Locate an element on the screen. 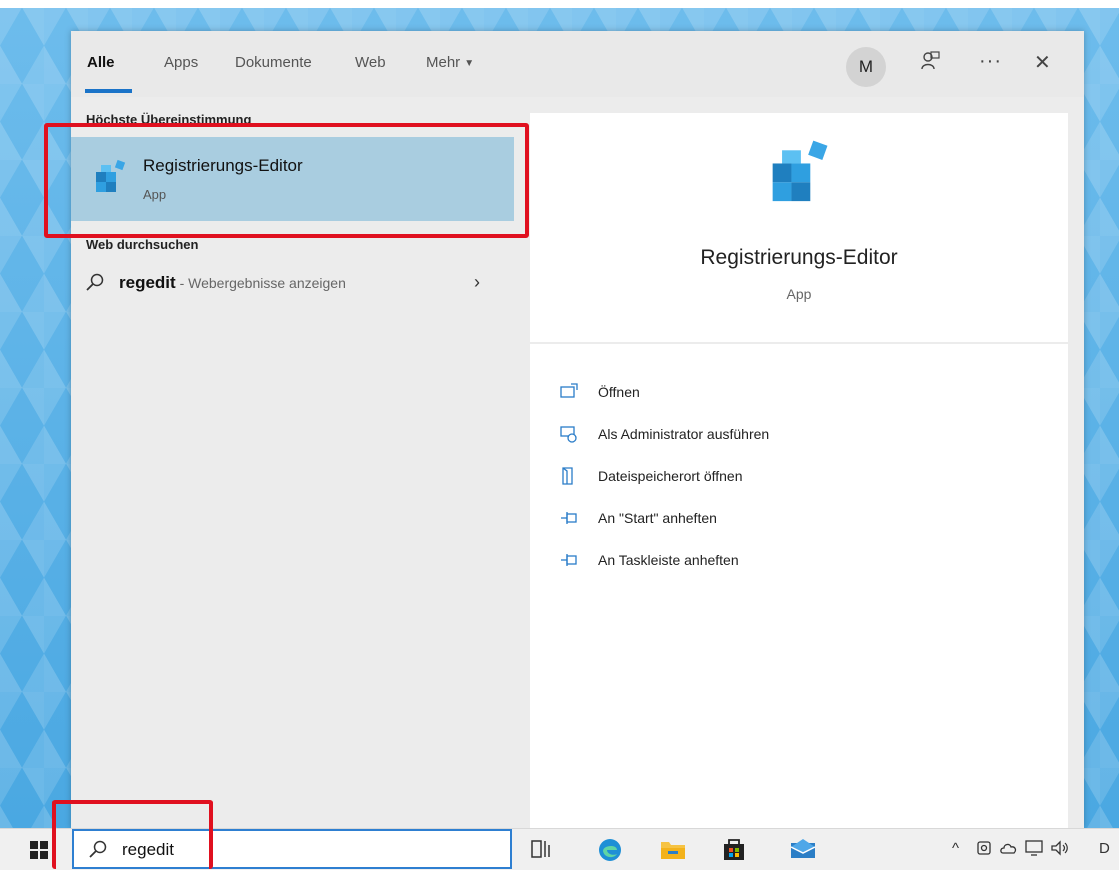 The height and width of the screenshot is (870, 1119). web-query-hint: - Webergebnisse anzeigen is located at coordinates (260, 283).